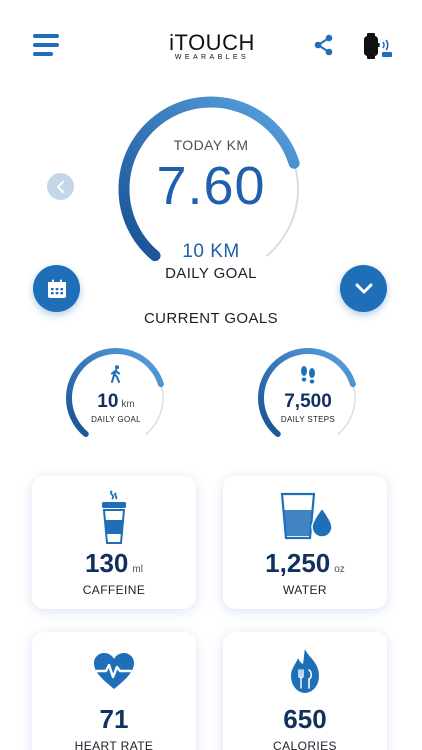 Image resolution: width=422 pixels, height=750 pixels. Describe the element at coordinates (212, 57) in the screenshot. I see `logo-sub-text: WEARABLES` at that location.